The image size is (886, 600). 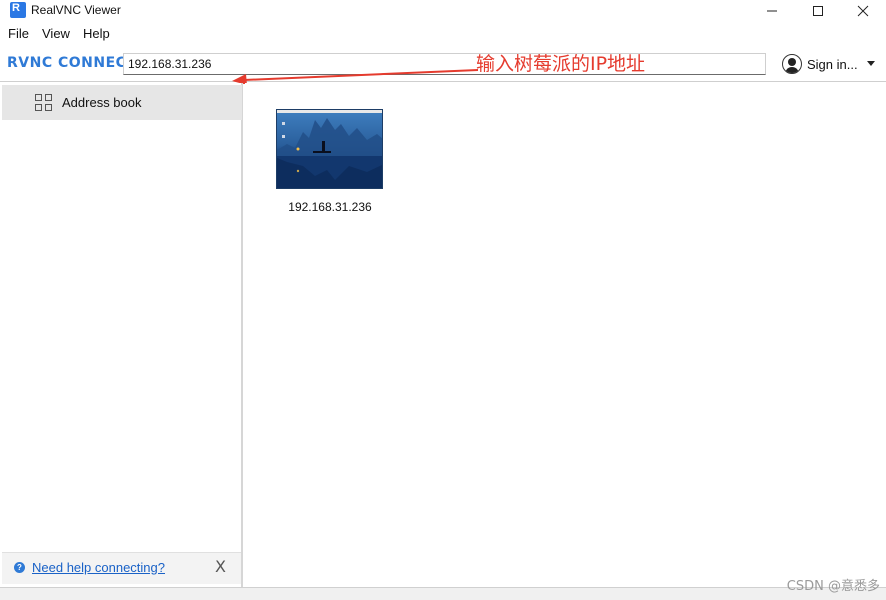 What do you see at coordinates (220, 566) in the screenshot?
I see `help-close-button: X` at bounding box center [220, 566].